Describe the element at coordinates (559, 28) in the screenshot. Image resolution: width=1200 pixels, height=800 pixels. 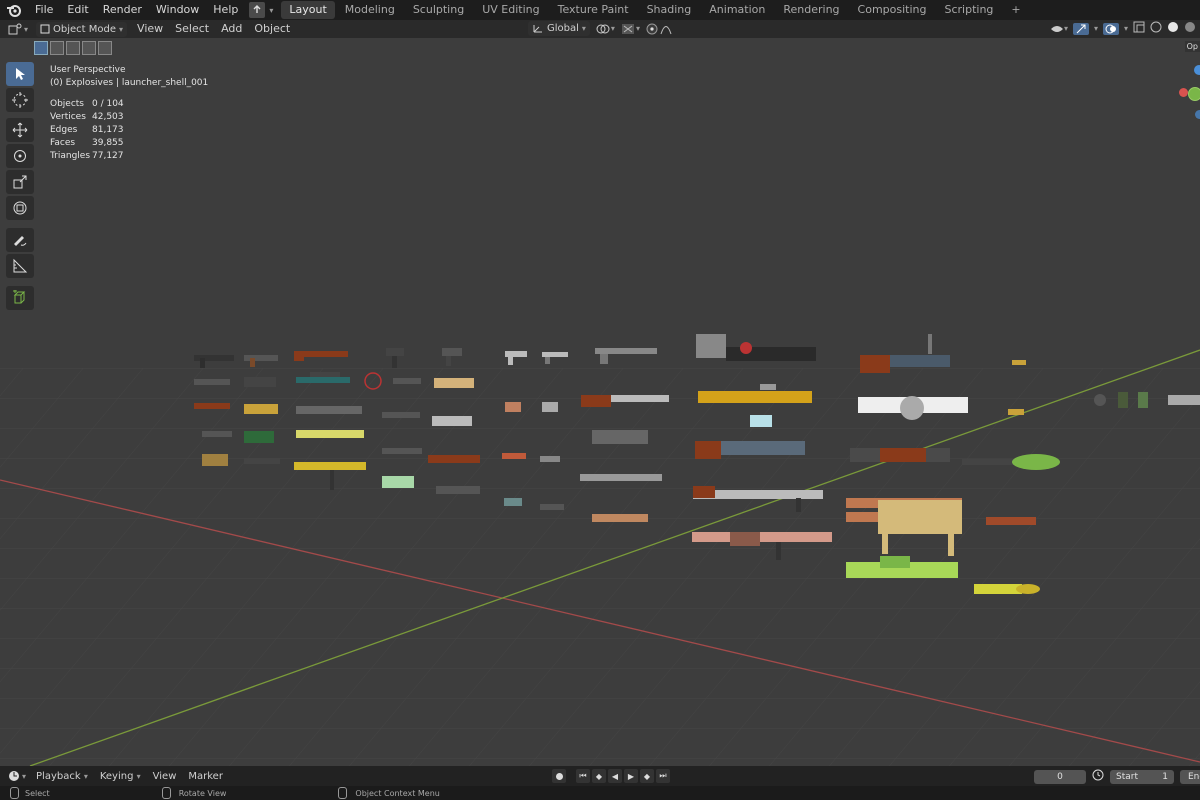
I see `transform-orientation-dropdown: Global ▾` at that location.